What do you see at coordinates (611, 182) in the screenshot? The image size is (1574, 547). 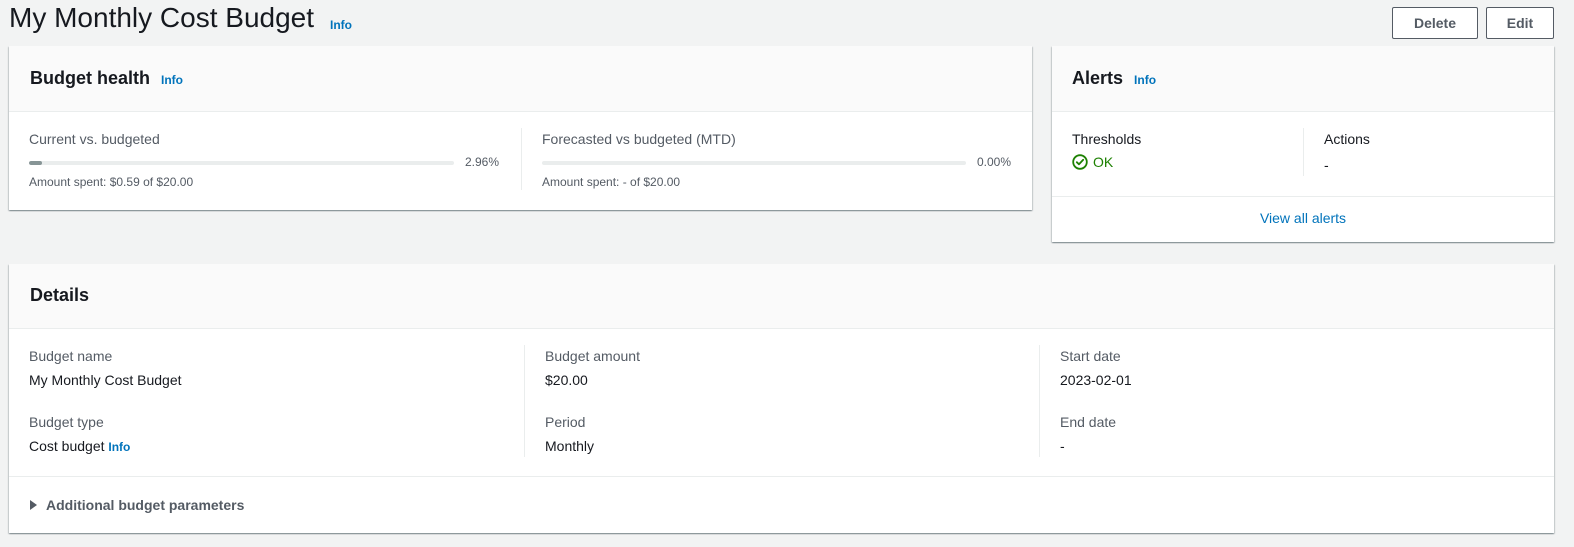 I see `forecasted-amount-spent: Amount spent: - of $20.00` at bounding box center [611, 182].